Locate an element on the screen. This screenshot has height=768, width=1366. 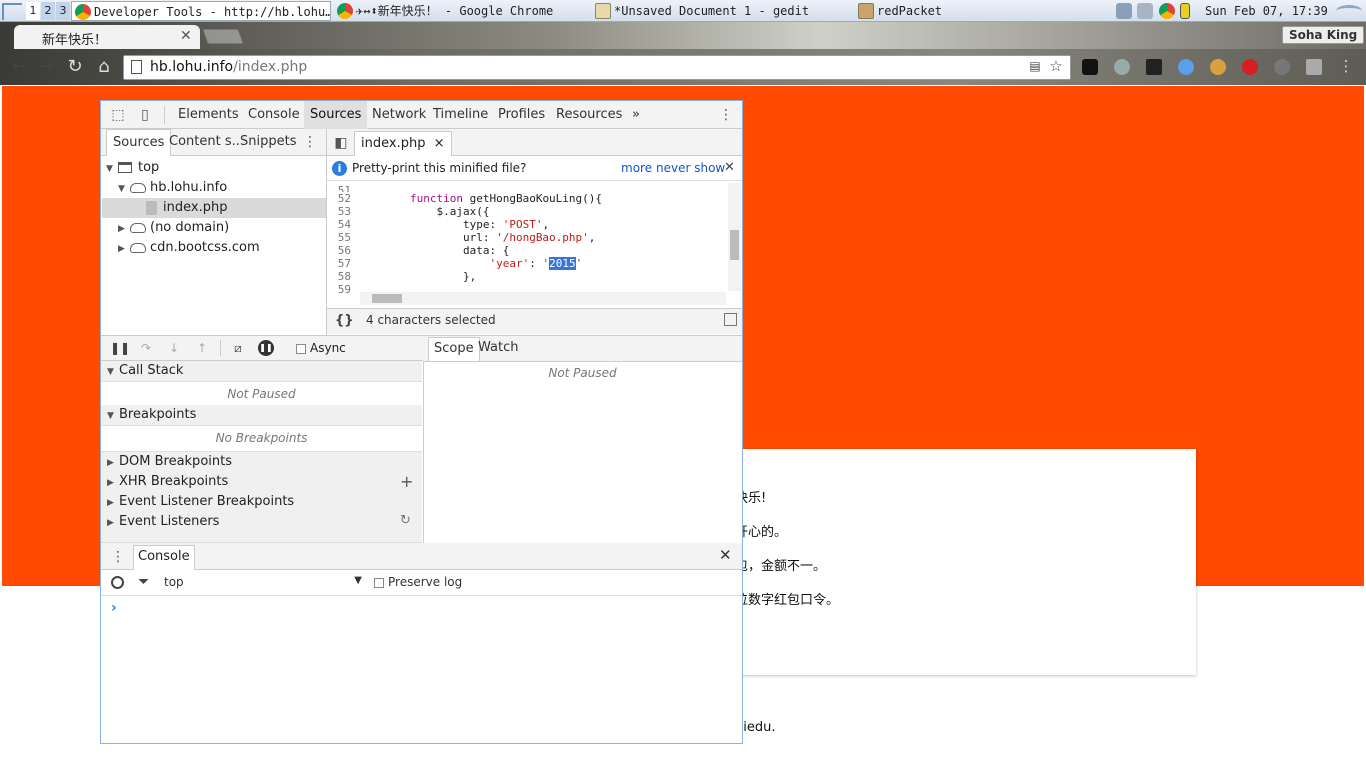
async-checkbox: Async is located at coordinates (321, 348).